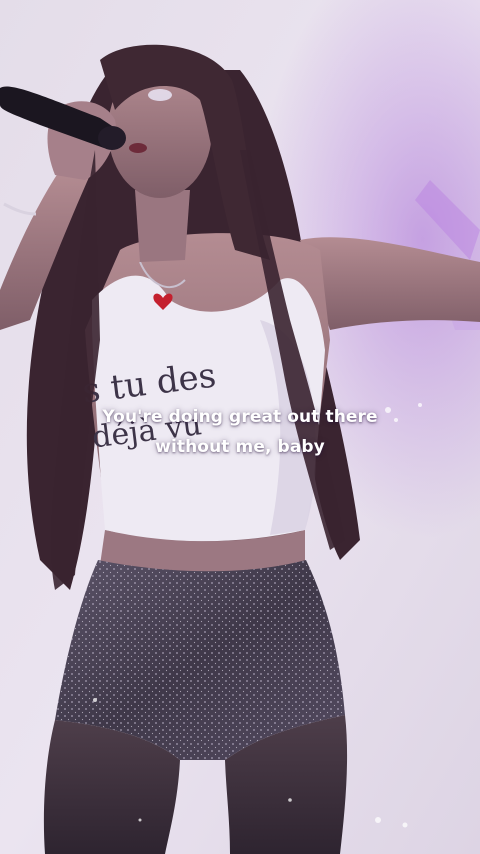 Image resolution: width=480 pixels, height=854 pixels. I want to click on eye-glitter, so click(160, 95).